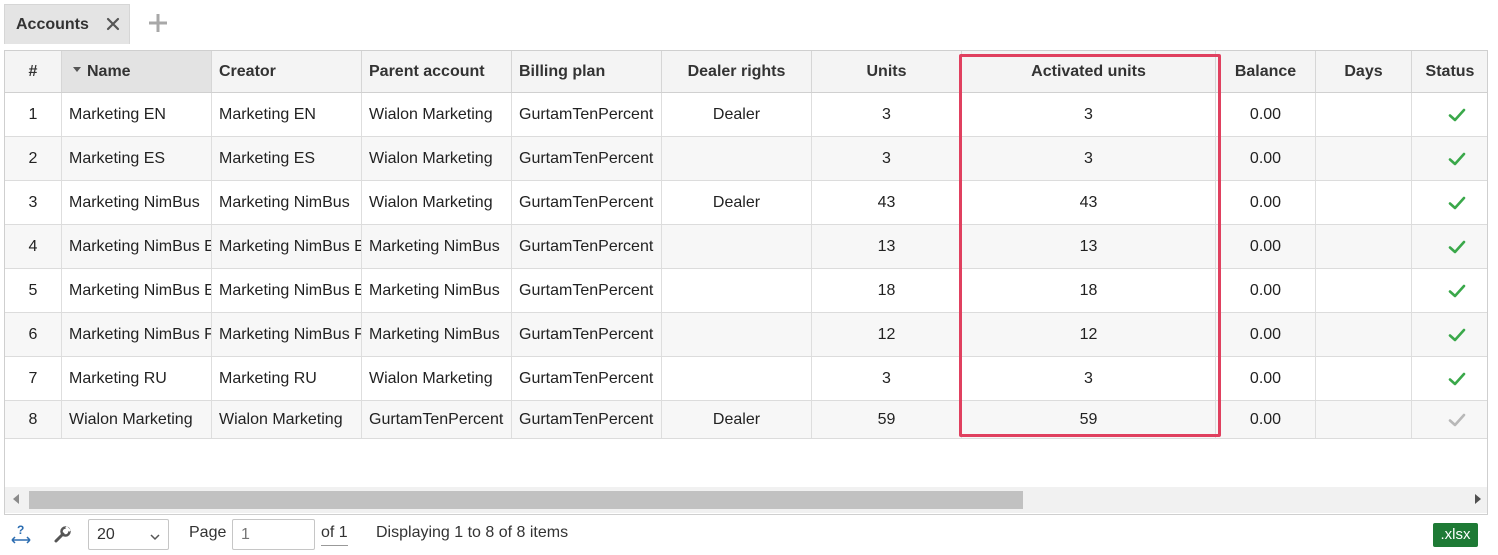 The image size is (1498, 555). I want to click on column-header-label: Billing plan, so click(562, 71).